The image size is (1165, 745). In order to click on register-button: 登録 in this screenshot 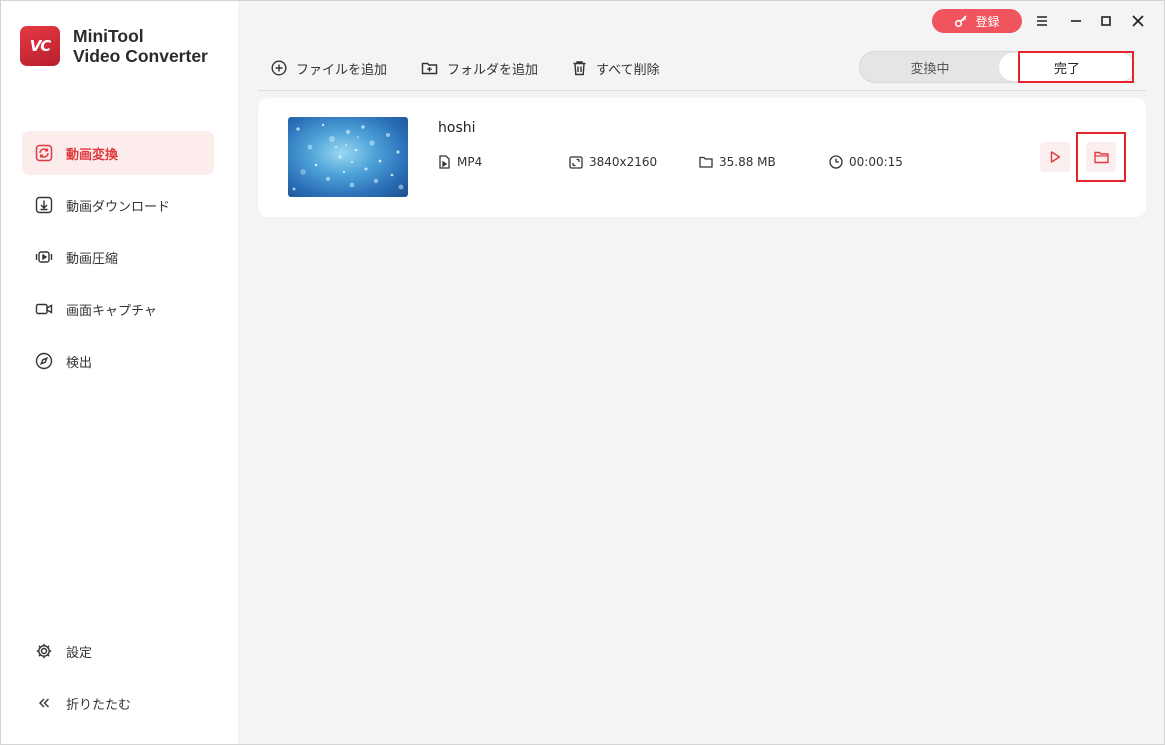, I will do `click(977, 21)`.